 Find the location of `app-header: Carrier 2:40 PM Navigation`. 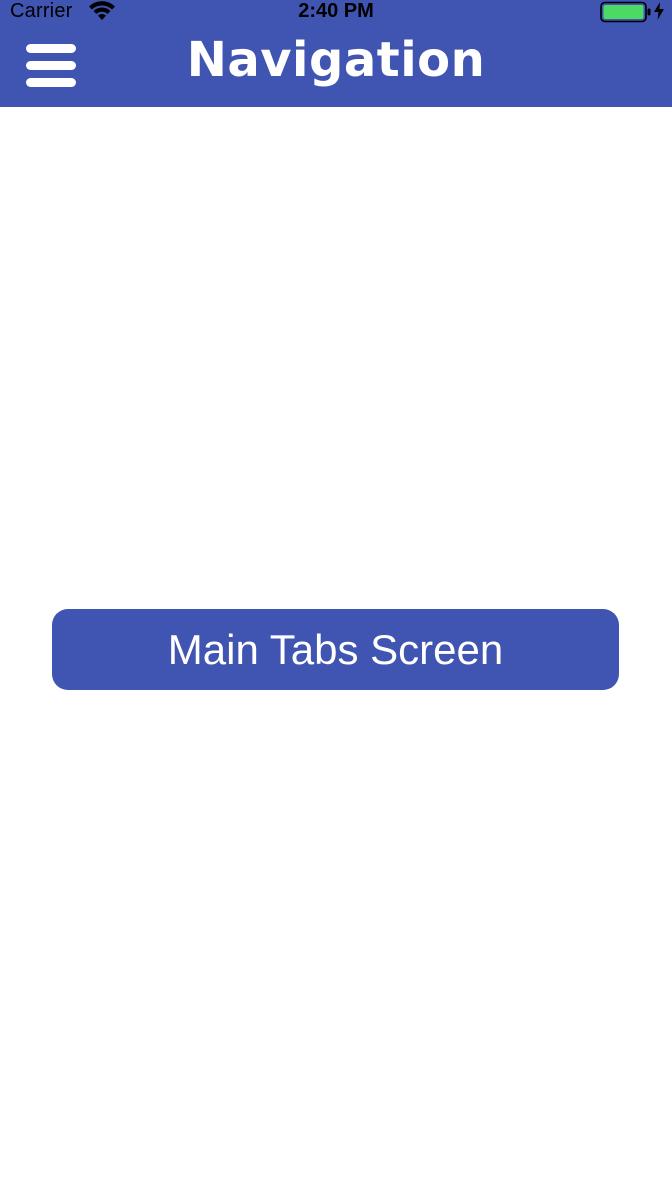

app-header: Carrier 2:40 PM Navigation is located at coordinates (336, 53).